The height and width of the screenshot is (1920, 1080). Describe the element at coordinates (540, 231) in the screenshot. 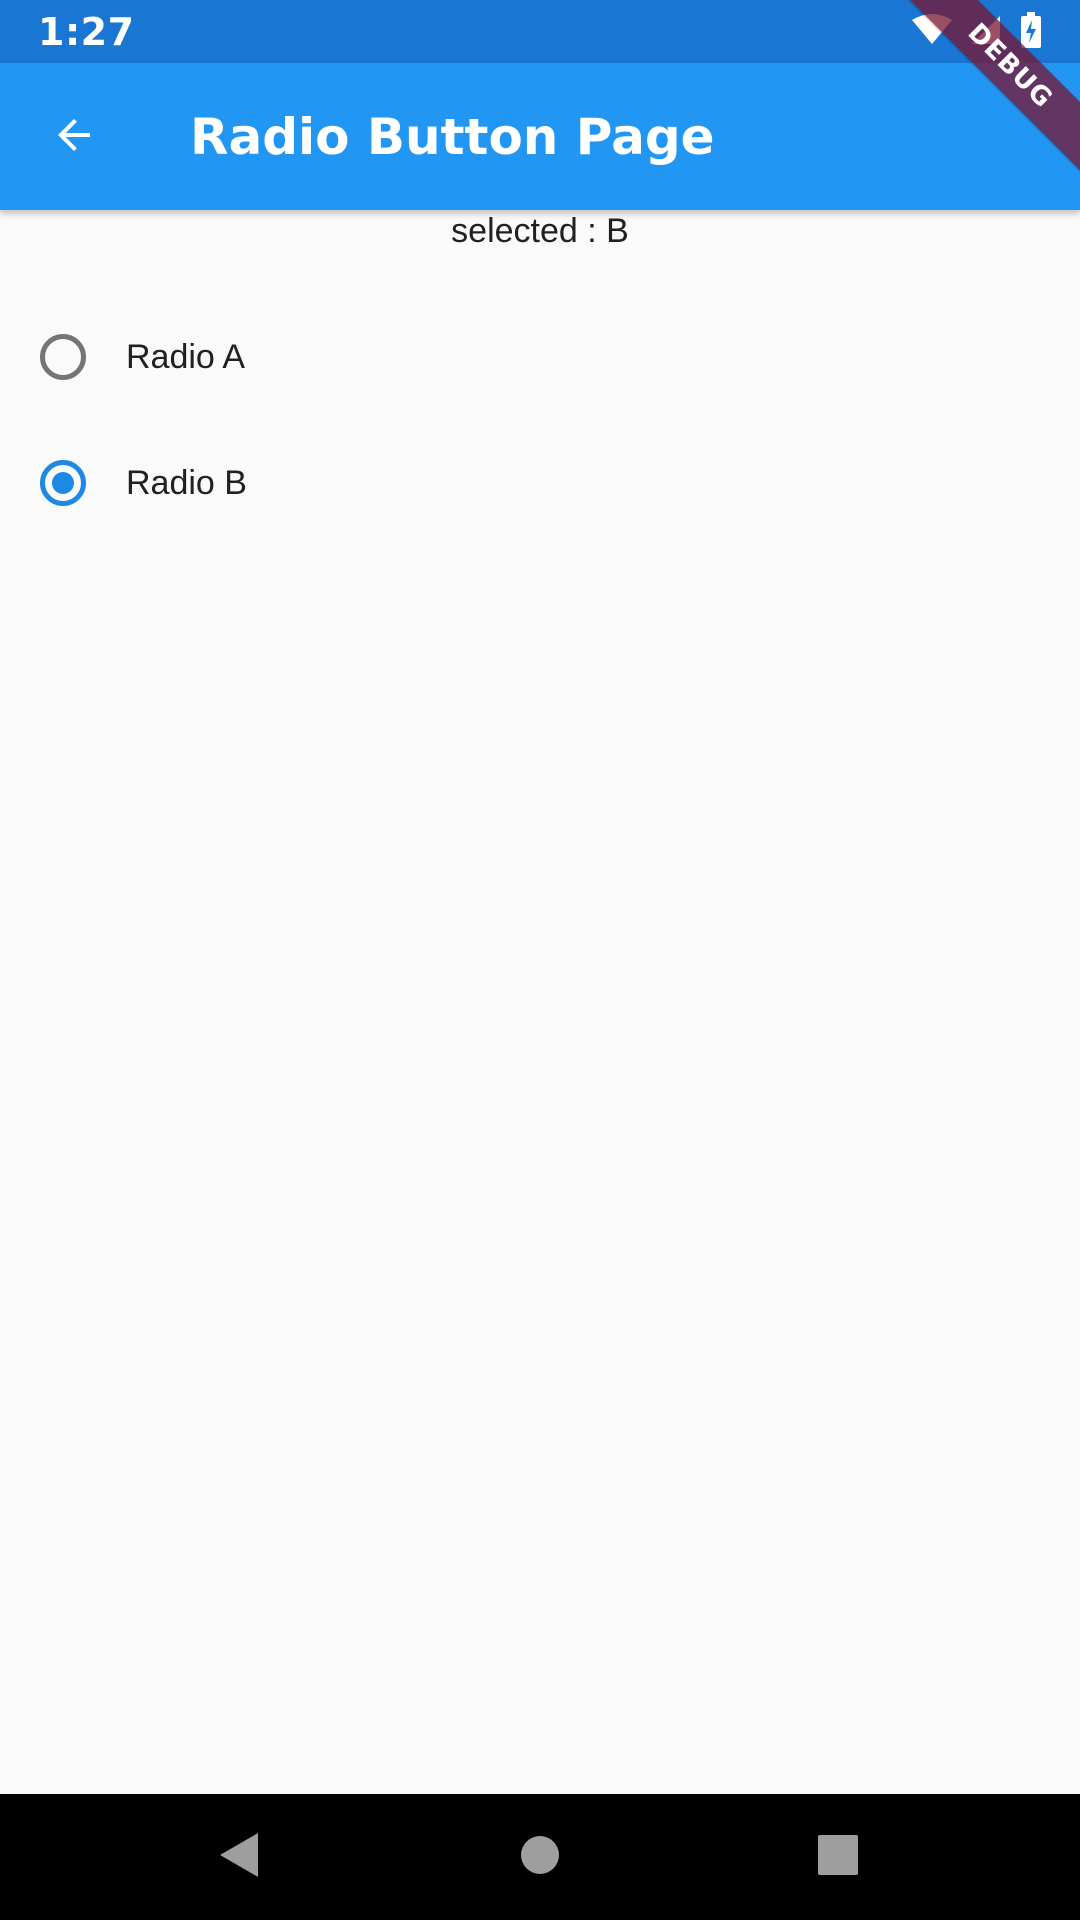

I see `selected-value-text: selected : B` at that location.